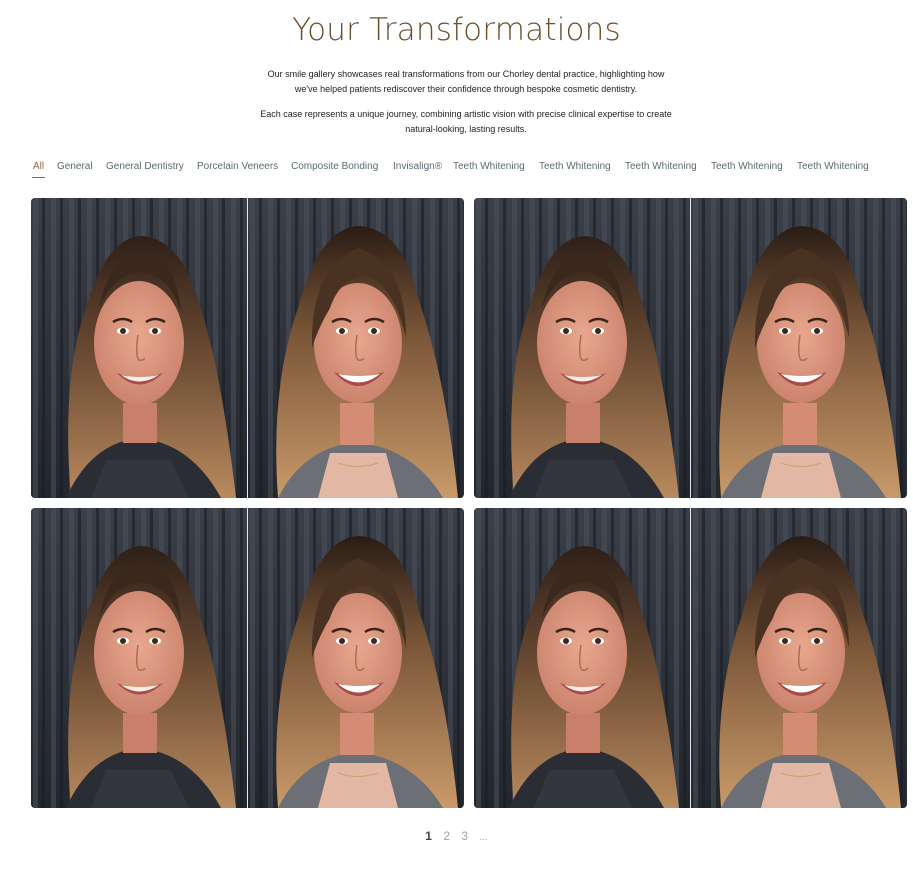  I want to click on filter-composite-bonding: Composite Bonding, so click(334, 167).